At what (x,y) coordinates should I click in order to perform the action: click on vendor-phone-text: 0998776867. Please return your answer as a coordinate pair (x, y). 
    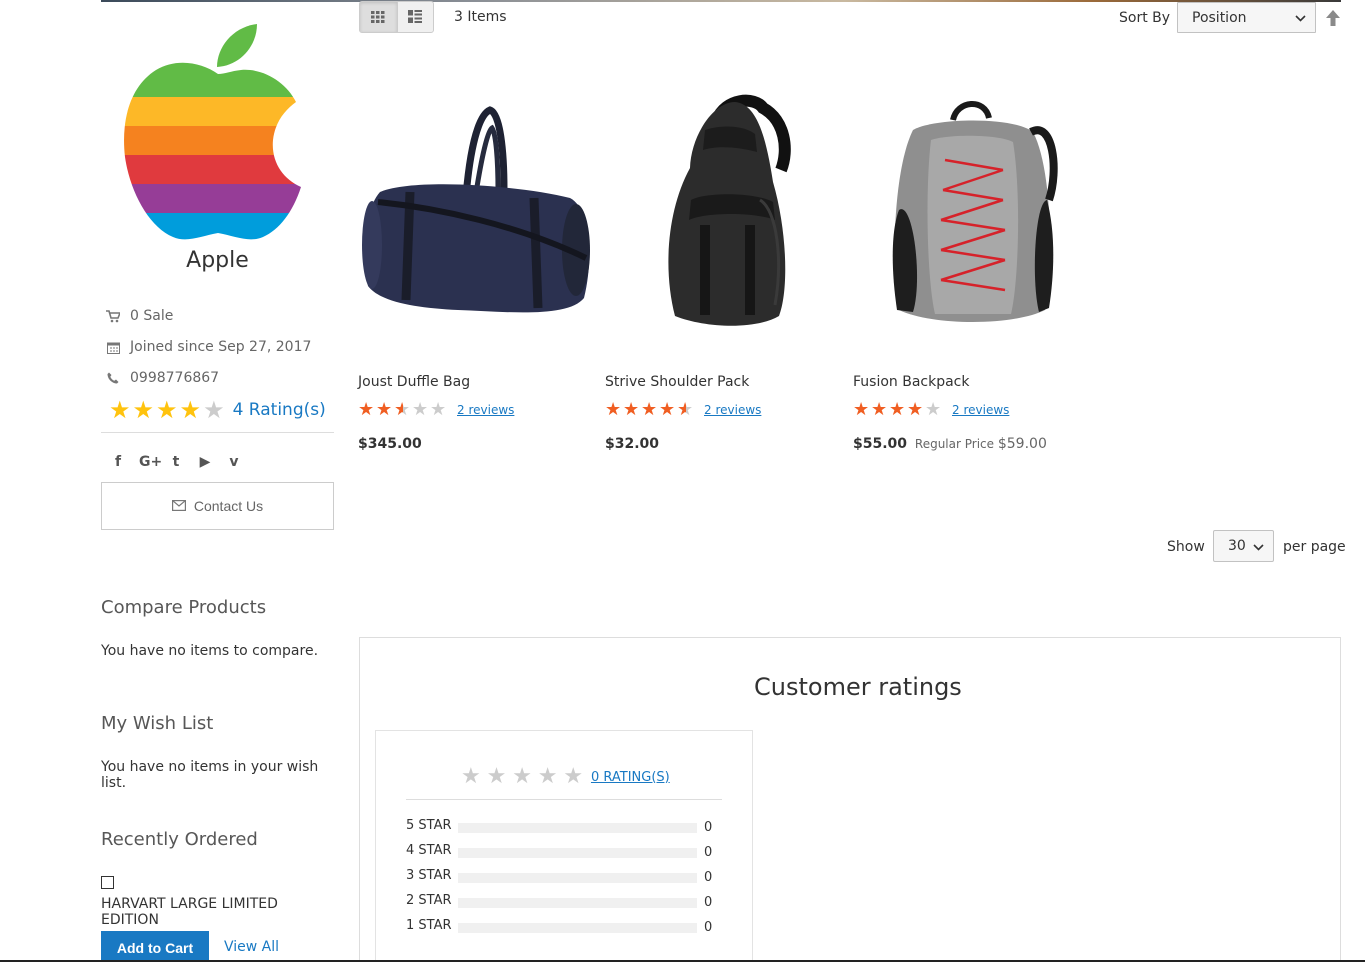
    Looking at the image, I should click on (175, 378).